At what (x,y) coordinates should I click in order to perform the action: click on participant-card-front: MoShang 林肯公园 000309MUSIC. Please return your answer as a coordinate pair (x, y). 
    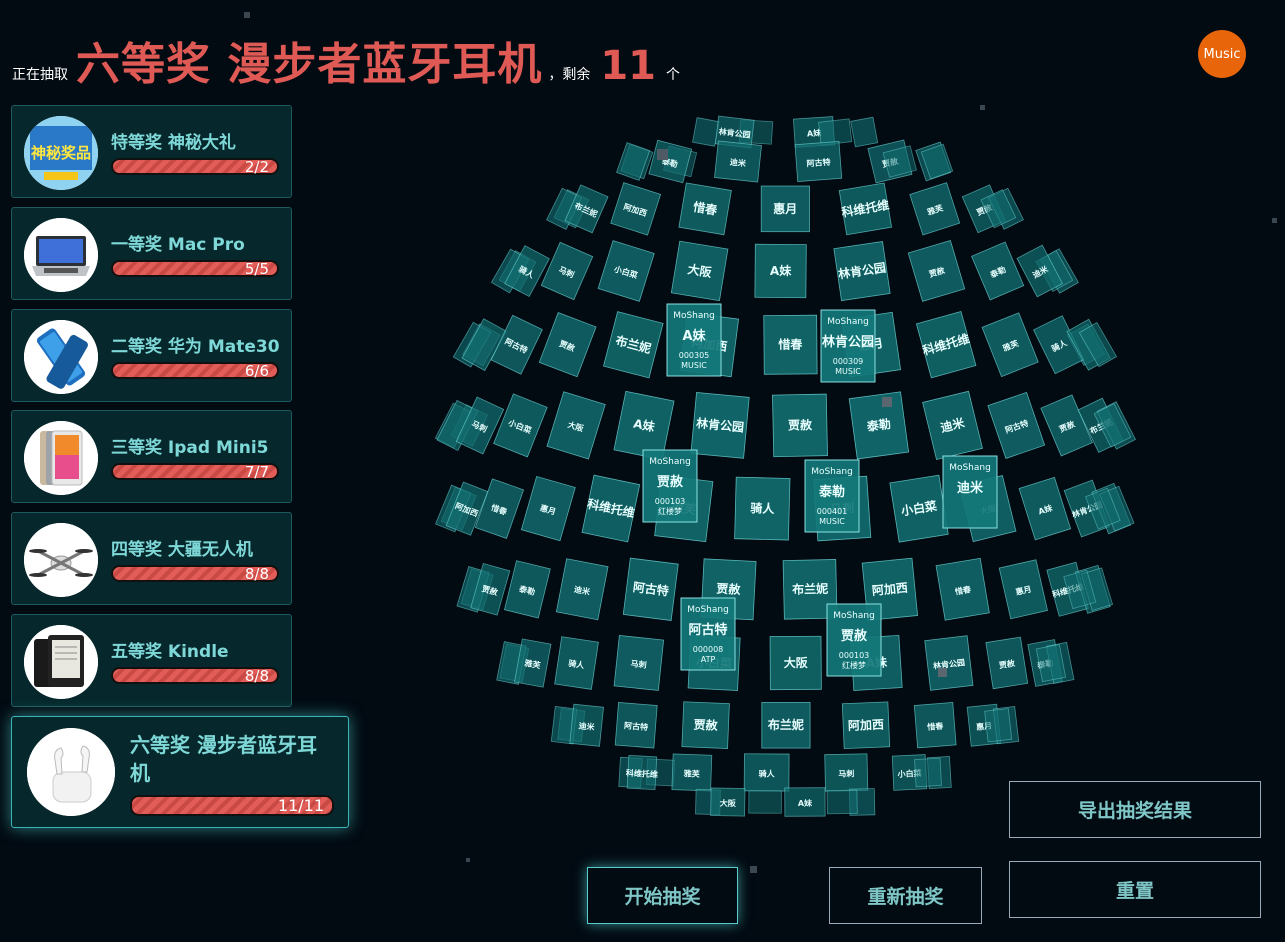
    Looking at the image, I should click on (848, 346).